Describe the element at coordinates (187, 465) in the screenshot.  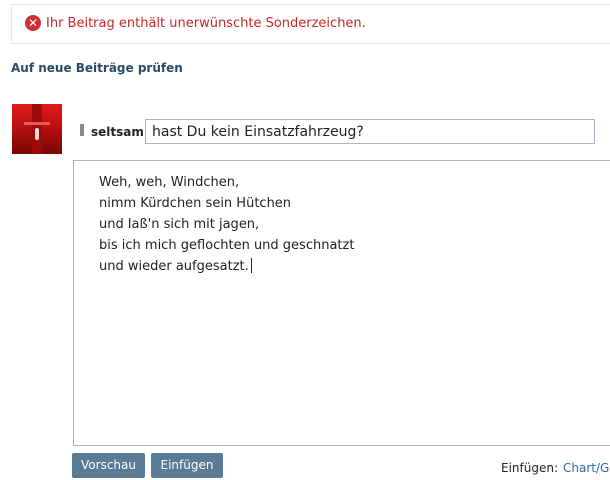
I see `insert-button: Einfügen` at that location.